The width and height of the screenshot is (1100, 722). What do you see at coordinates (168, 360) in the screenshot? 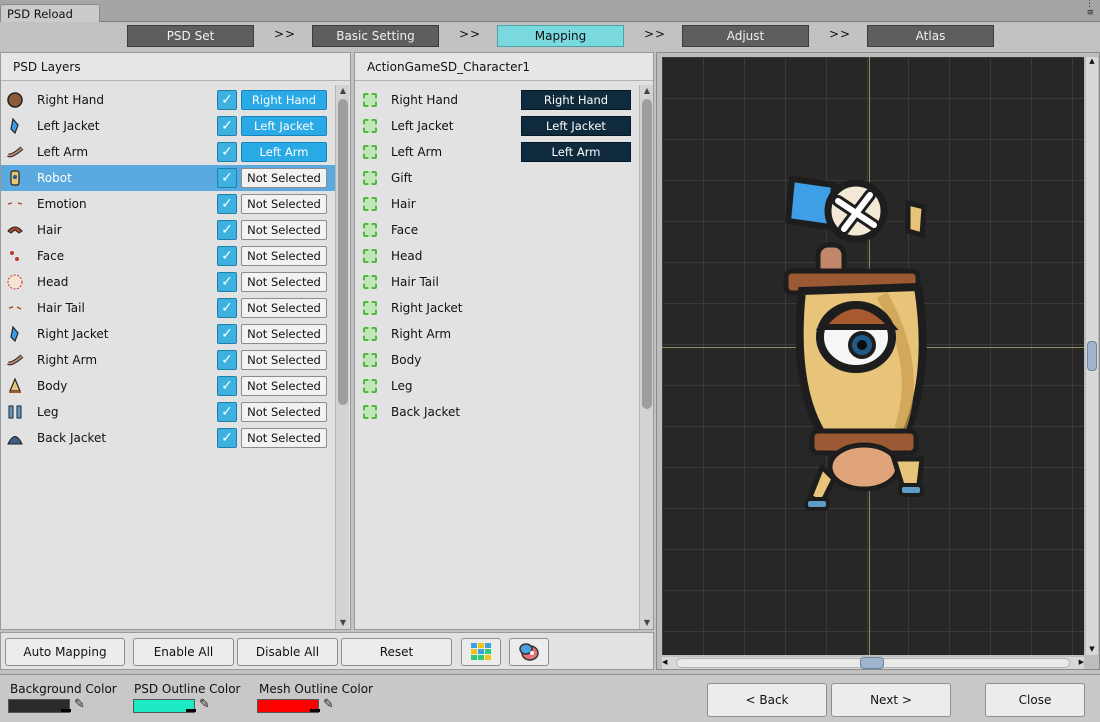
I see `psd-layer-row: Right Arm ✓ Not Selected` at bounding box center [168, 360].